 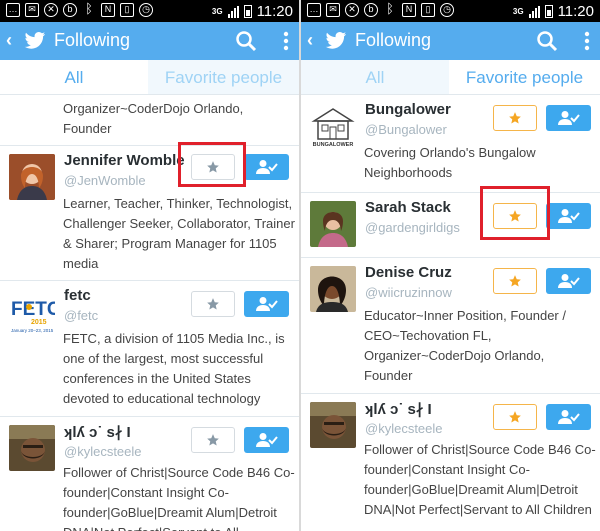 I want to click on user-name: Sarah Stack, so click(x=408, y=207).